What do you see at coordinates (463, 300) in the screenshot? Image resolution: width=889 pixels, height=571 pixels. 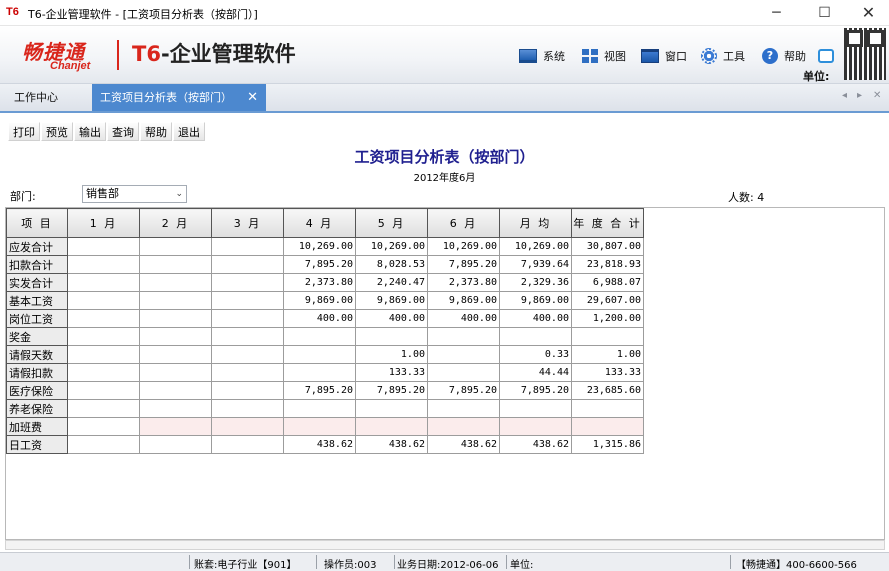 I see `cell-m6: 9,869.00` at bounding box center [463, 300].